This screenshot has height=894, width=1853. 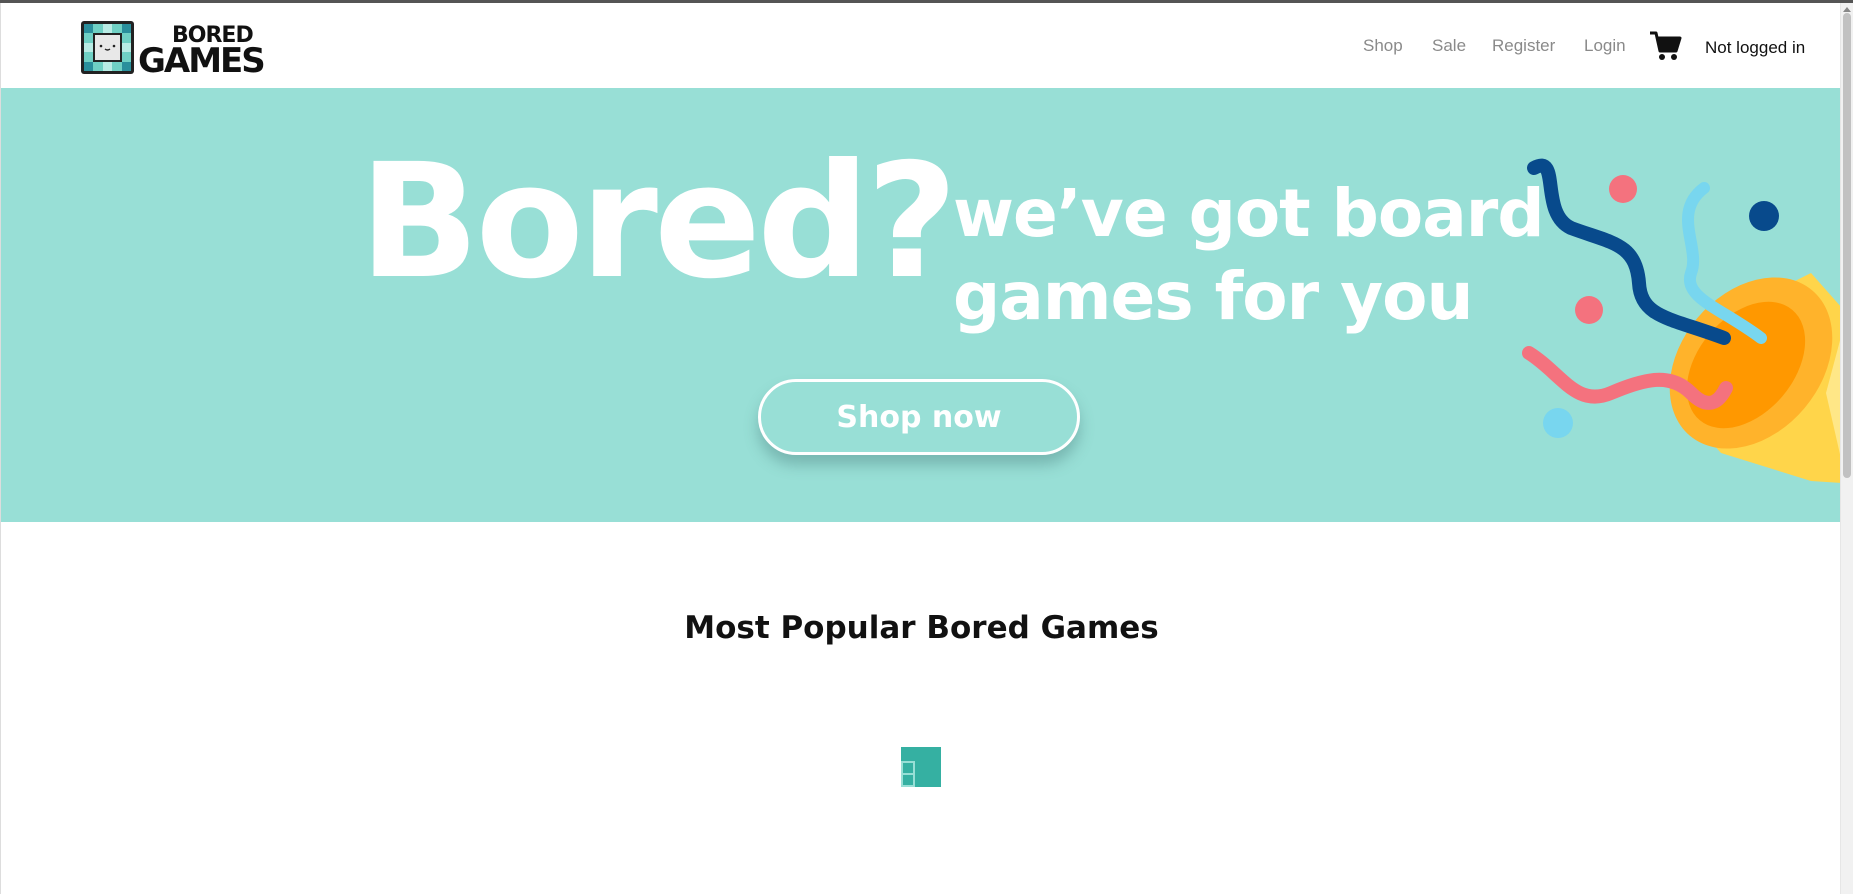 I want to click on bored-games-logo: BORED GAMES, so click(x=178, y=47).